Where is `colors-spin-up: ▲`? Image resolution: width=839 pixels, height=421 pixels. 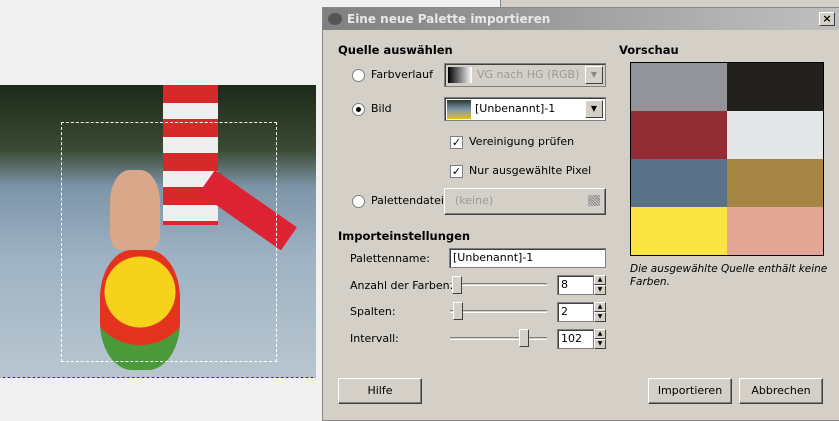
colors-spin-up: ▲ is located at coordinates (600, 280).